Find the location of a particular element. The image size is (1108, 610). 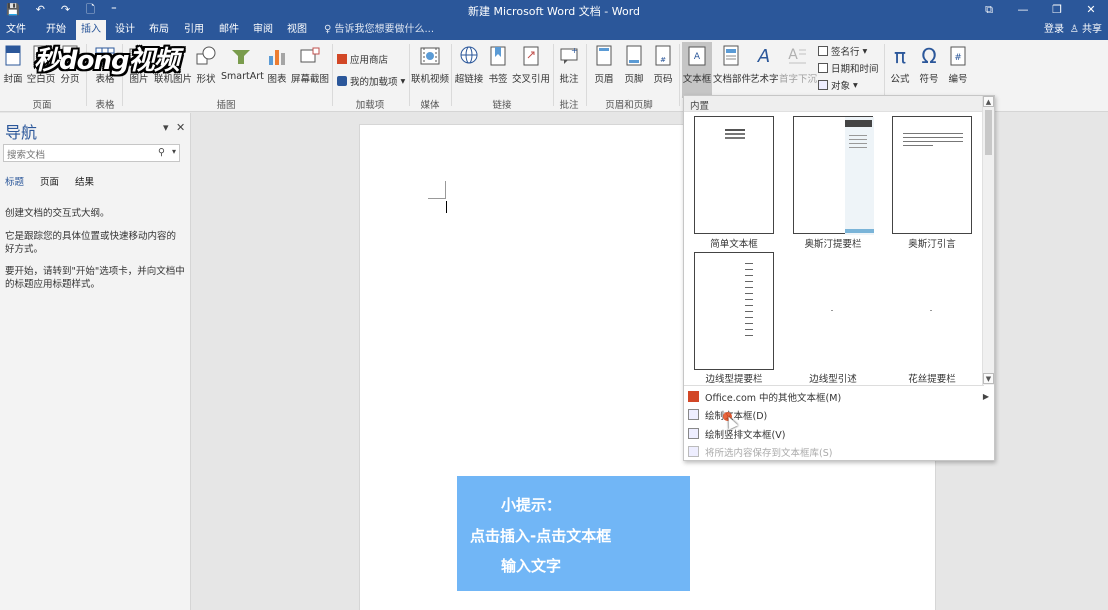

hyperlink-button: 超链接 is located at coordinates (469, 64).